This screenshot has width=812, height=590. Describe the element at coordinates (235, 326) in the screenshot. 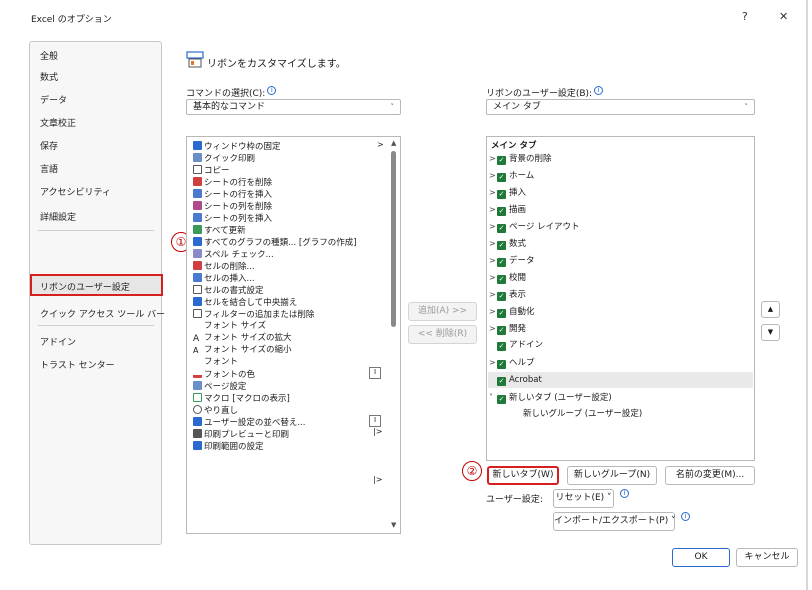

I see `list-item: フォント サイズ` at that location.